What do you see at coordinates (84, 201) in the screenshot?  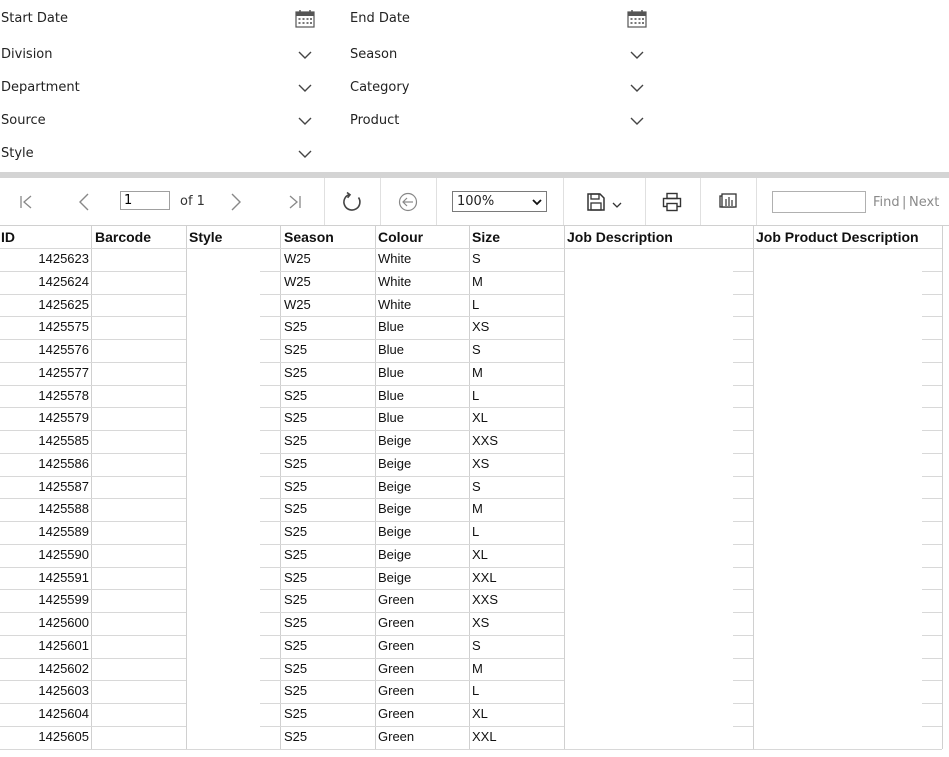 I see `previous-page-icon` at bounding box center [84, 201].